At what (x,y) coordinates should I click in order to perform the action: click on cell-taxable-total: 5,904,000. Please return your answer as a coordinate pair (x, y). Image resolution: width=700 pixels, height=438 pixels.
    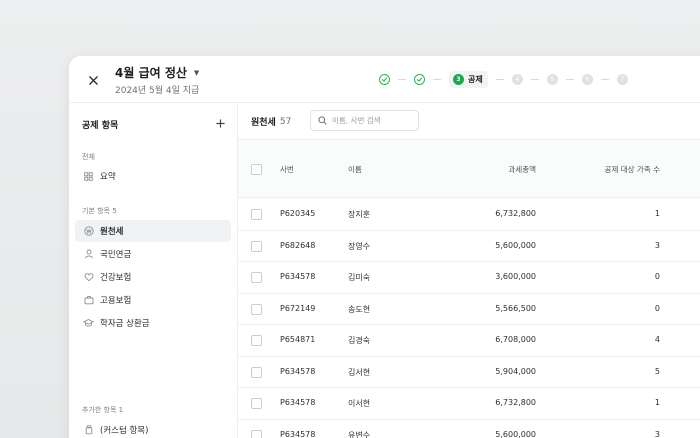
    Looking at the image, I should click on (515, 371).